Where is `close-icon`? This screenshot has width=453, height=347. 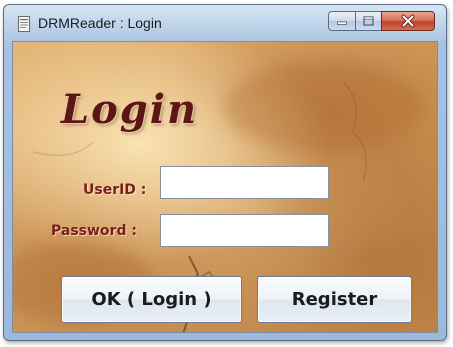
close-icon is located at coordinates (408, 21).